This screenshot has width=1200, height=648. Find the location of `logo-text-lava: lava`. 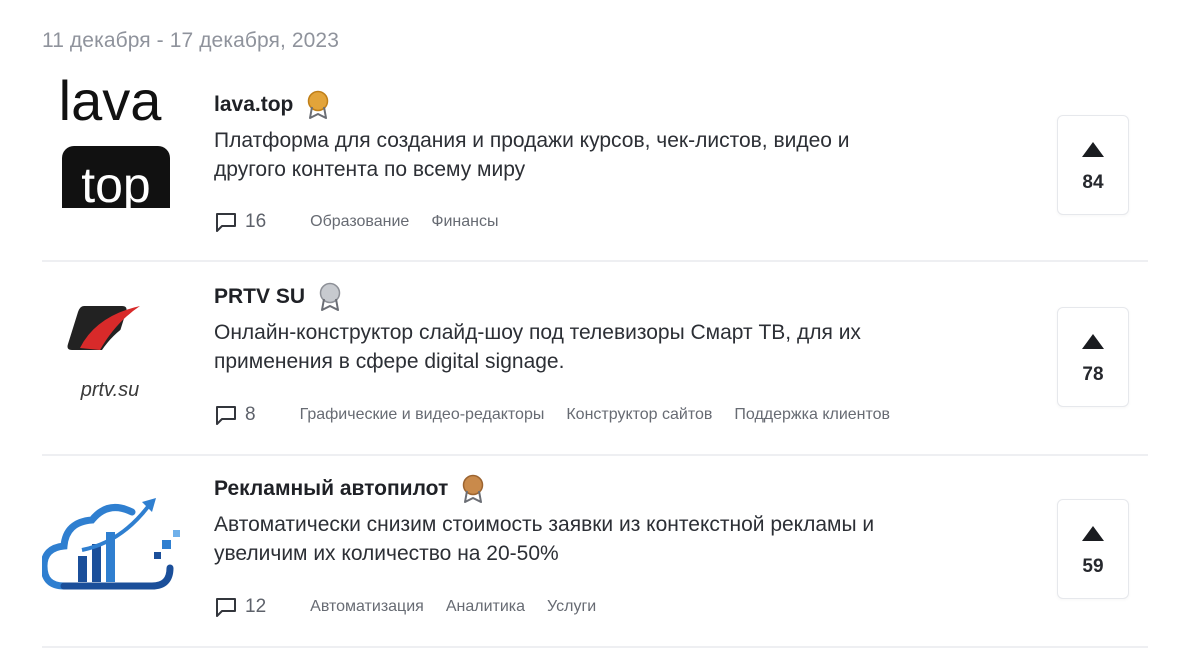

logo-text-lava: lava is located at coordinates (111, 100).